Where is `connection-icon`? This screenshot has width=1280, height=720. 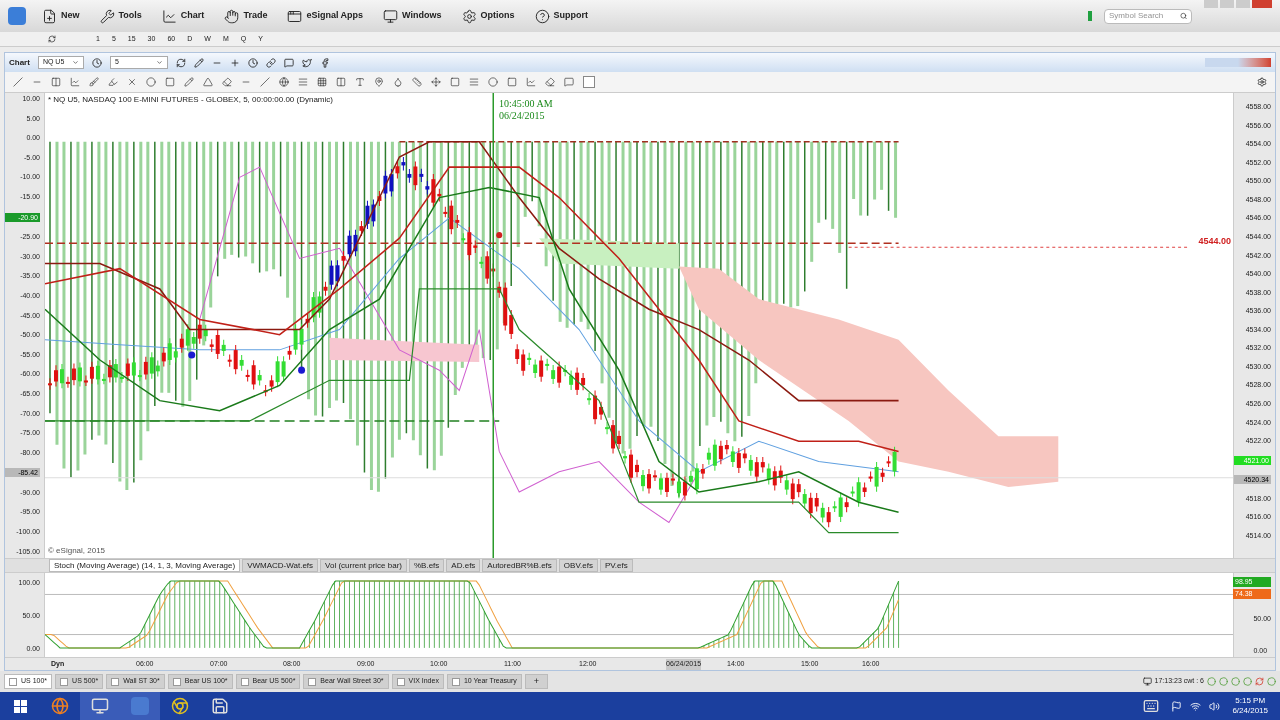
connection-icon is located at coordinates (1090, 16).